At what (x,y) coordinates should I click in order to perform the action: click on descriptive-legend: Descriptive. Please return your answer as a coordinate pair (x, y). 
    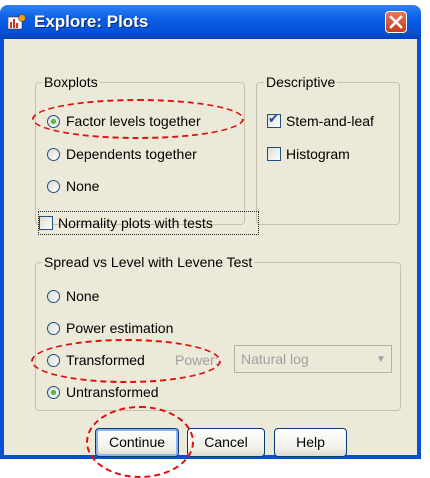
    Looking at the image, I should click on (301, 82).